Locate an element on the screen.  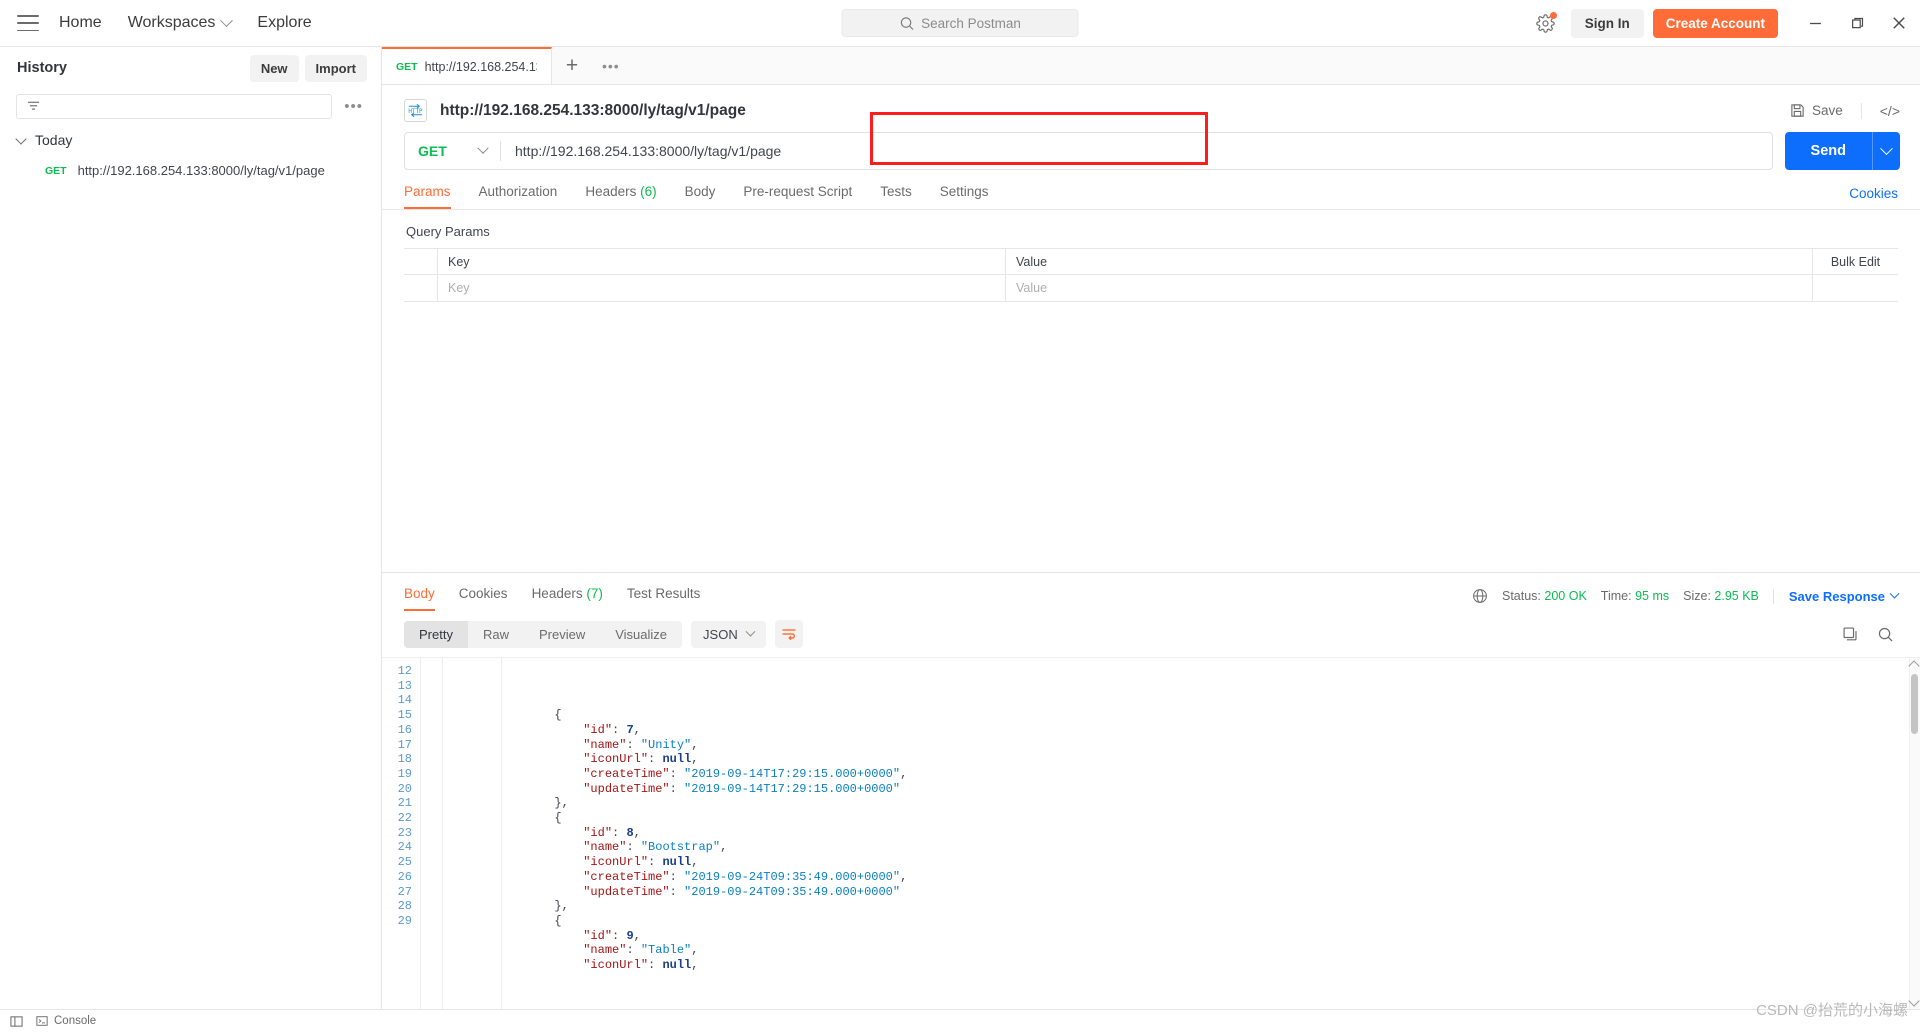
history-filter-input is located at coordinates (174, 106).